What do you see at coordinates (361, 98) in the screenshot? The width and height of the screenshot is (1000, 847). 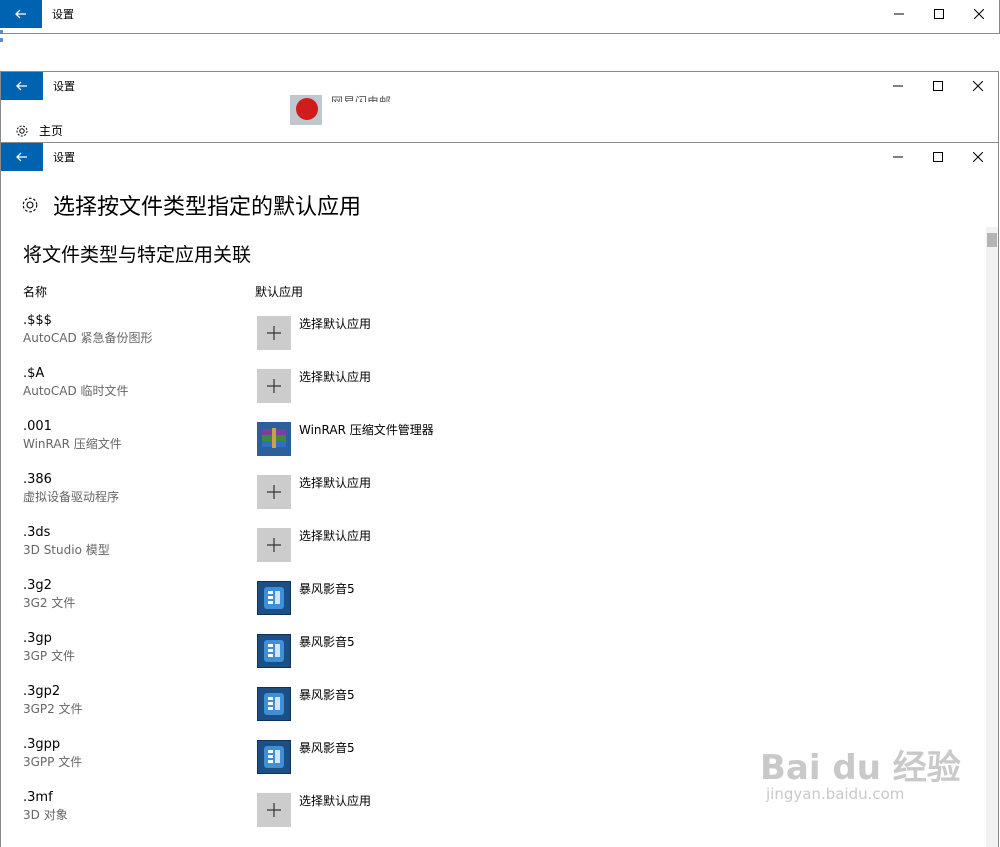 I see `app-name-partial: 网易闪电邮` at bounding box center [361, 98].